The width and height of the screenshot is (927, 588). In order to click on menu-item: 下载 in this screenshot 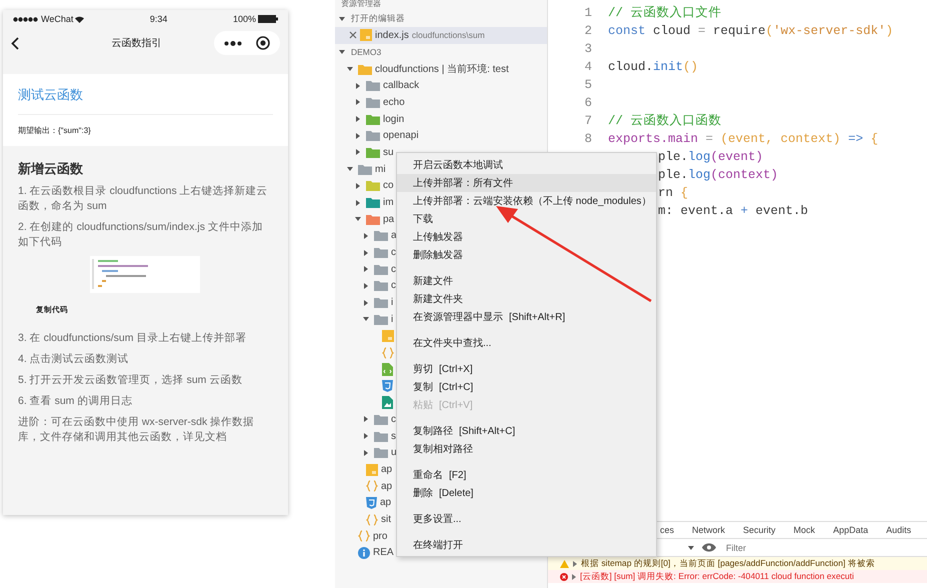, I will do `click(526, 219)`.